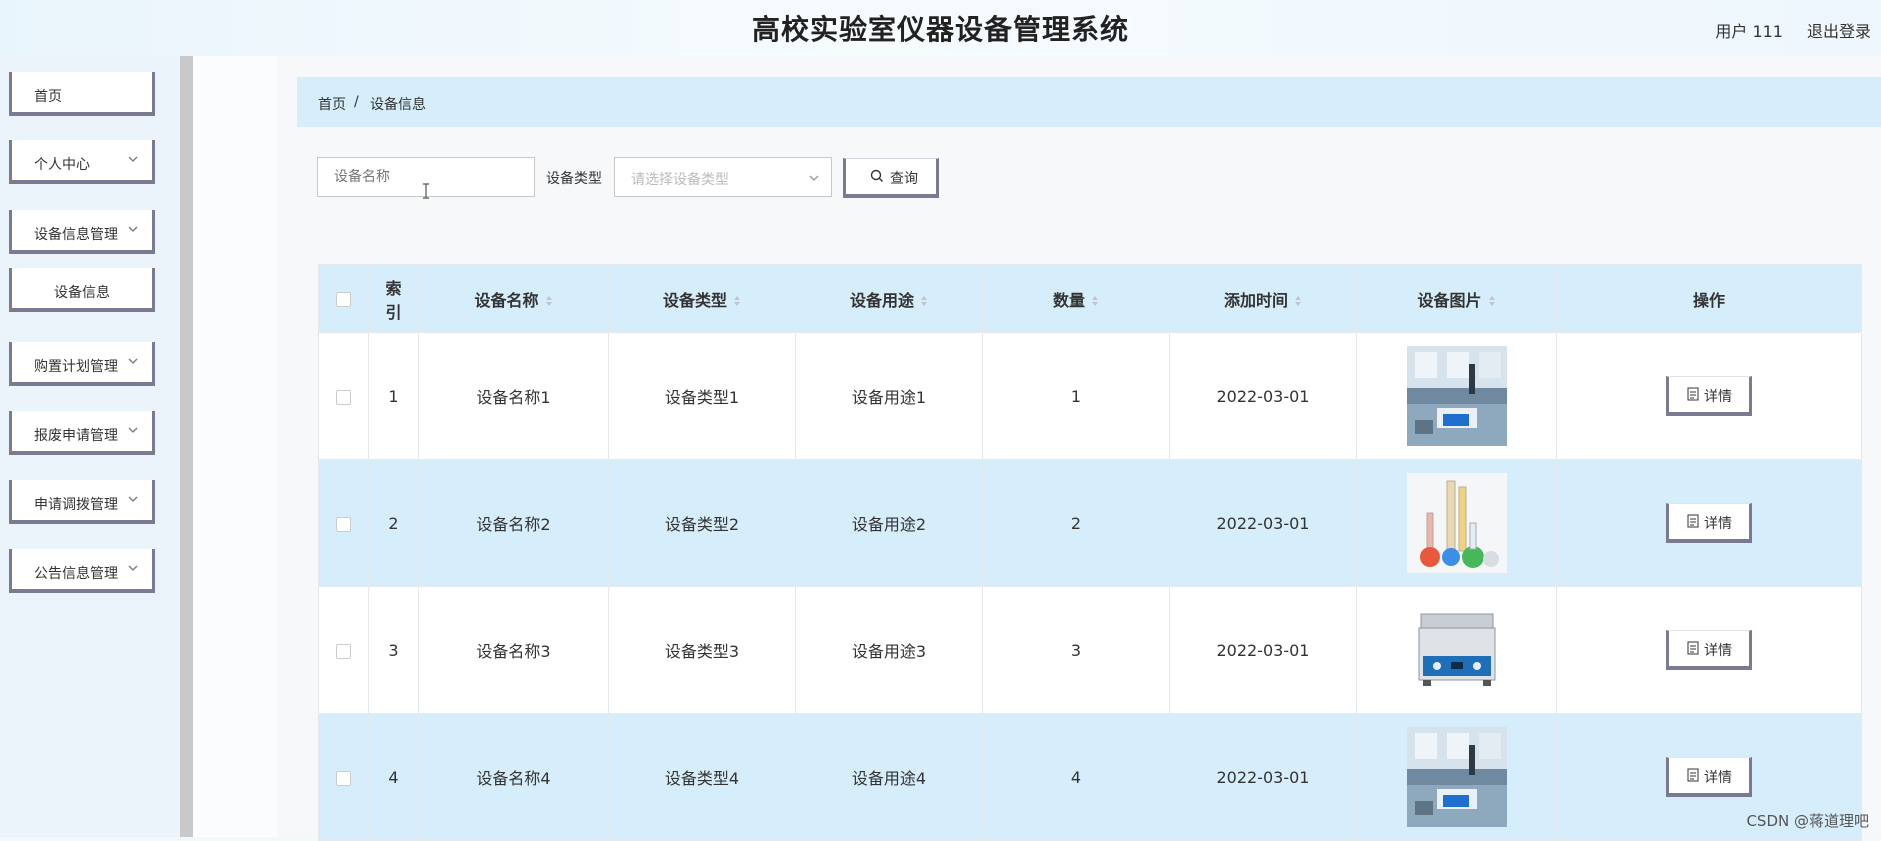 The image size is (1881, 841). What do you see at coordinates (889, 298) in the screenshot?
I see `column-header-usage: 设备用途` at bounding box center [889, 298].